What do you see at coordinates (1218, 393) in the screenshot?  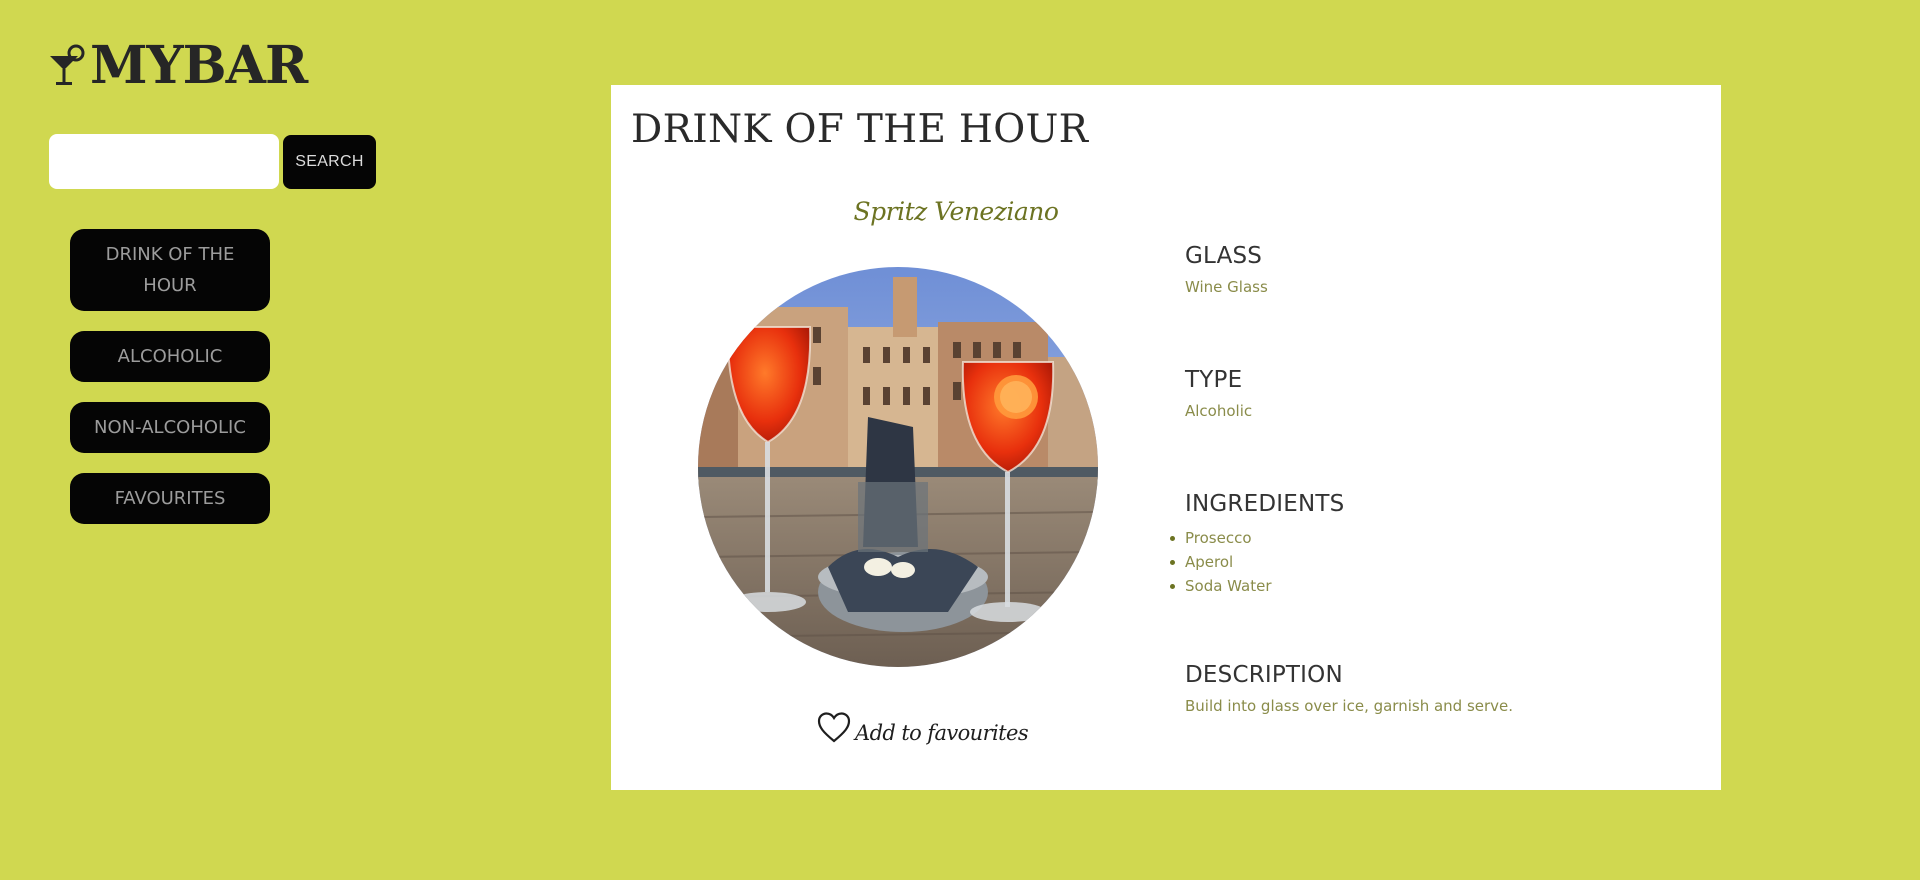 I see `type-section: TYPE Alcoholic` at bounding box center [1218, 393].